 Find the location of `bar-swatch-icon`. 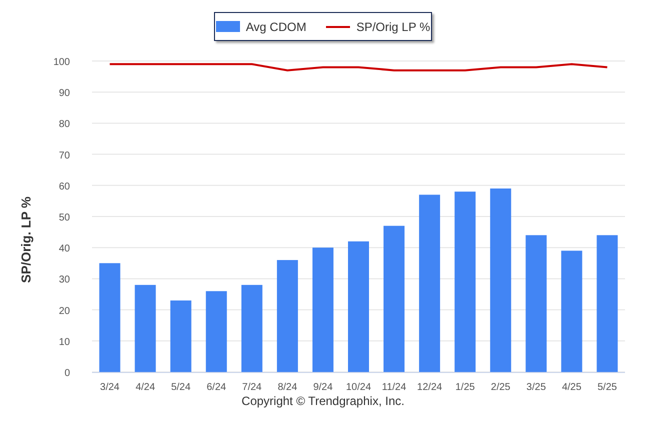

bar-swatch-icon is located at coordinates (228, 26).